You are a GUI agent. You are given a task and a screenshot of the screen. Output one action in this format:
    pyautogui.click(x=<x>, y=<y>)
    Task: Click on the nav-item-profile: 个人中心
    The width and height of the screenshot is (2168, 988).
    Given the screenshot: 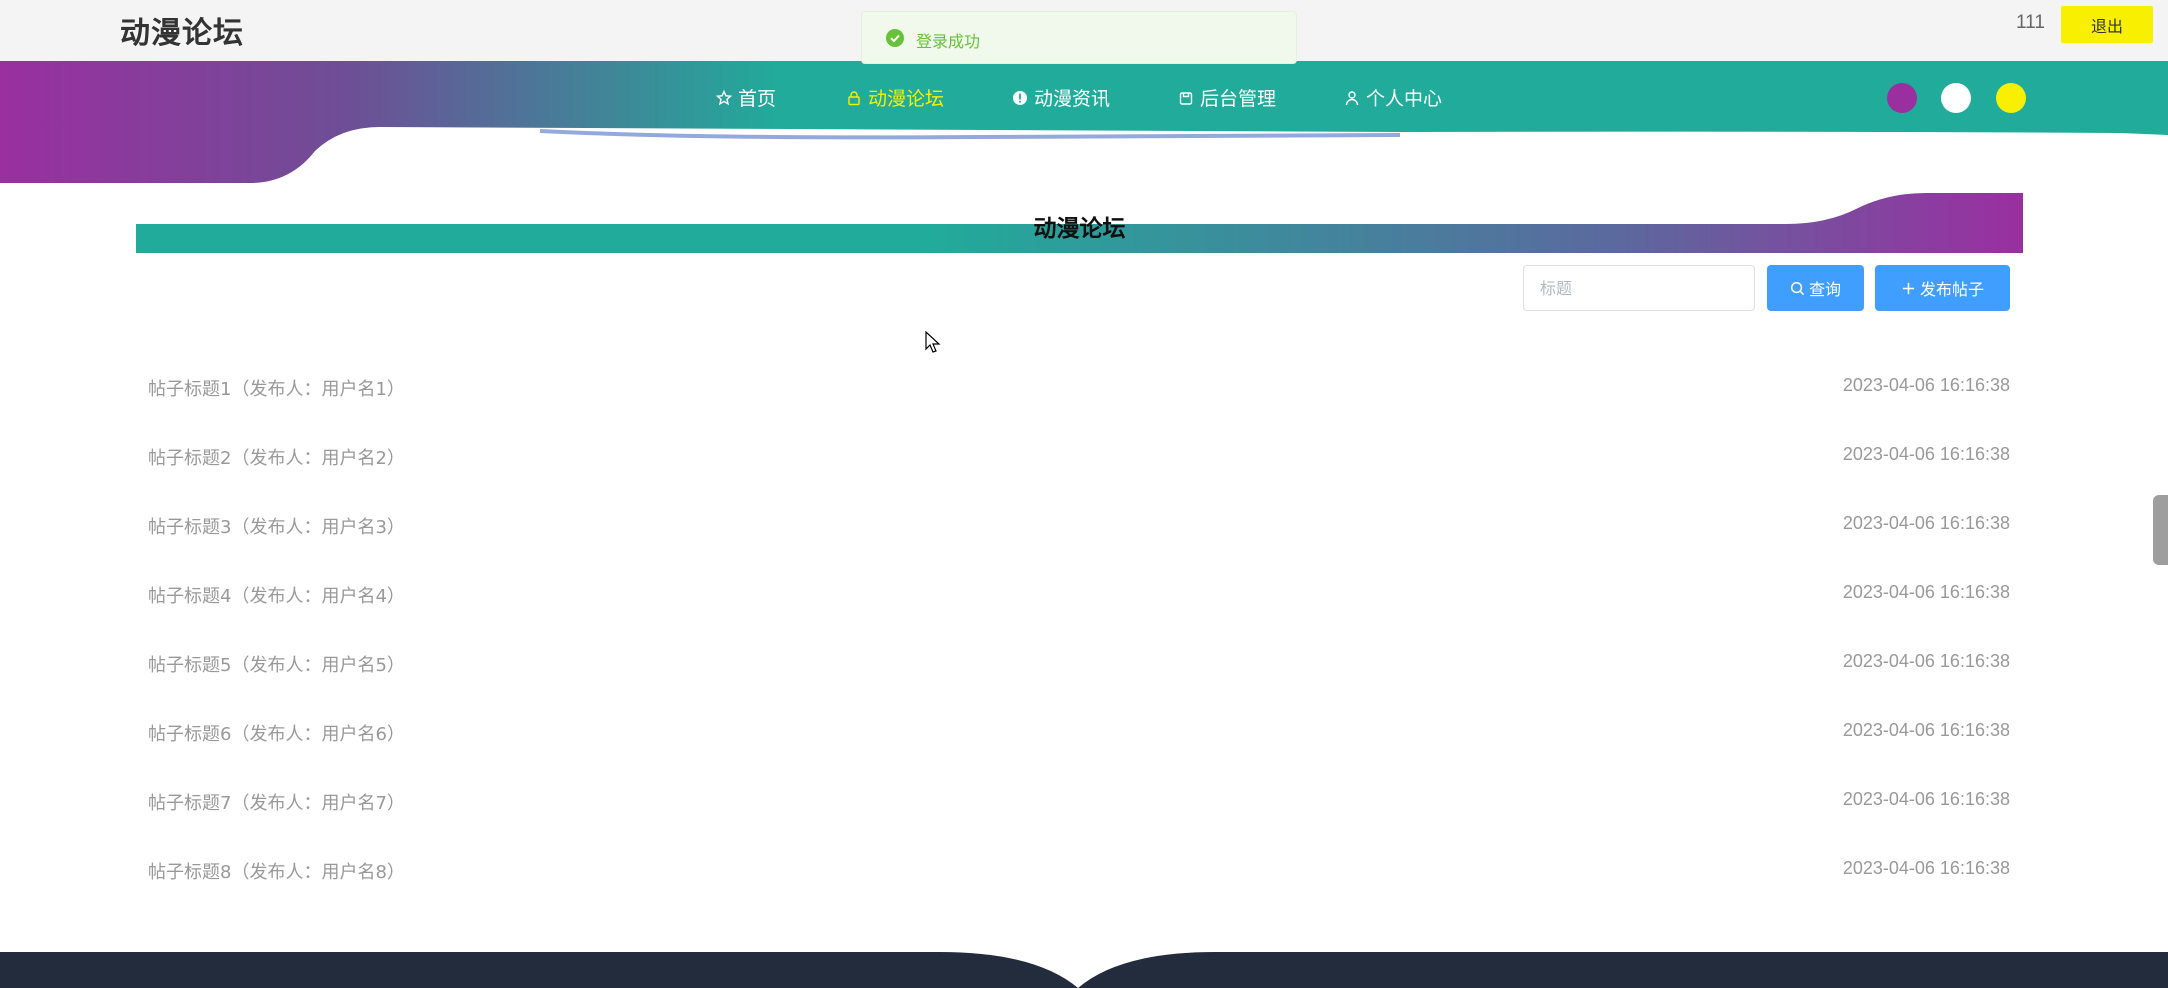 What is the action you would take?
    pyautogui.click(x=1393, y=97)
    